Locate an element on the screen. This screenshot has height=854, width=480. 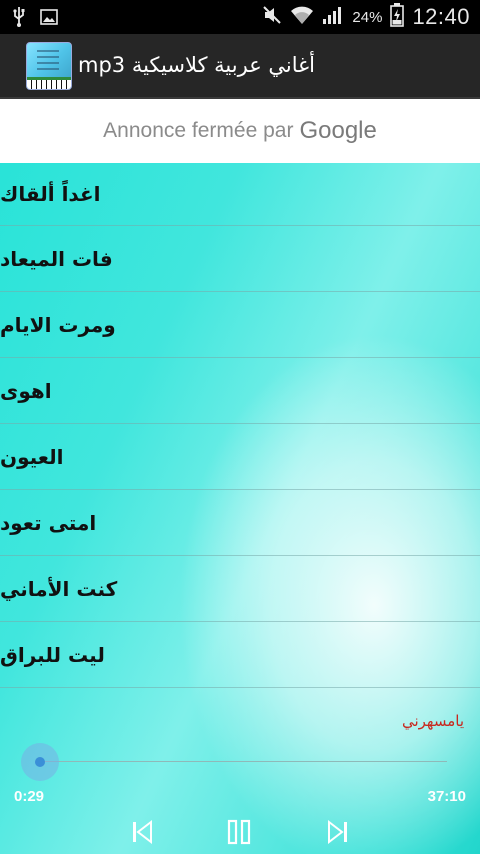
status-bar-right: 24% 12:40 is located at coordinates (366, 17).